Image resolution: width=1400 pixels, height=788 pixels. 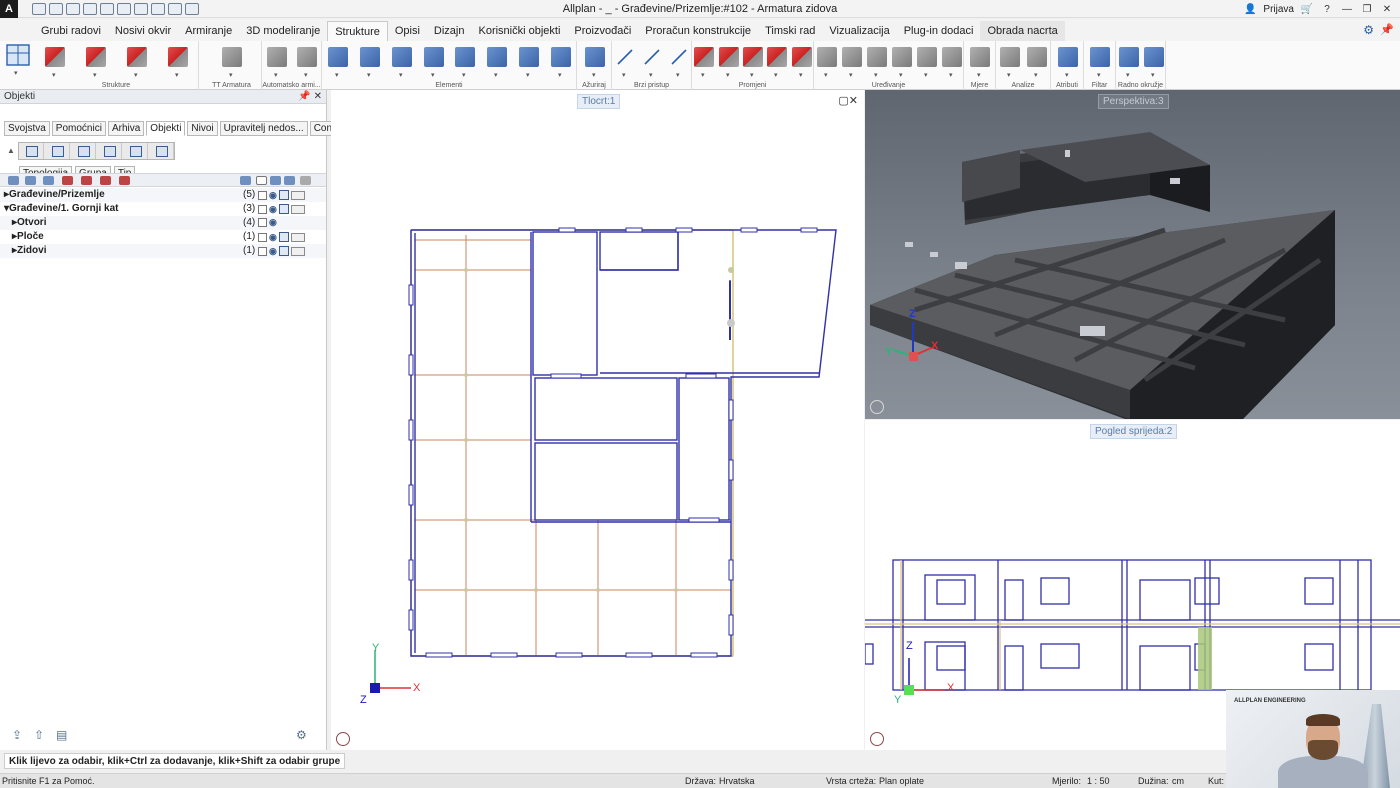 What do you see at coordinates (107, 8) in the screenshot?
I see `undo-icon` at bounding box center [107, 8].